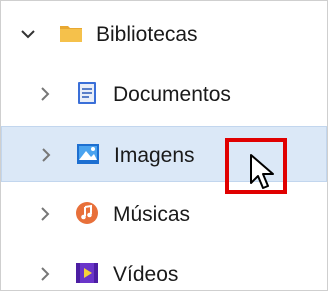 Image resolution: width=328 pixels, height=291 pixels. Describe the element at coordinates (87, 93) in the screenshot. I see `document-icon` at that location.